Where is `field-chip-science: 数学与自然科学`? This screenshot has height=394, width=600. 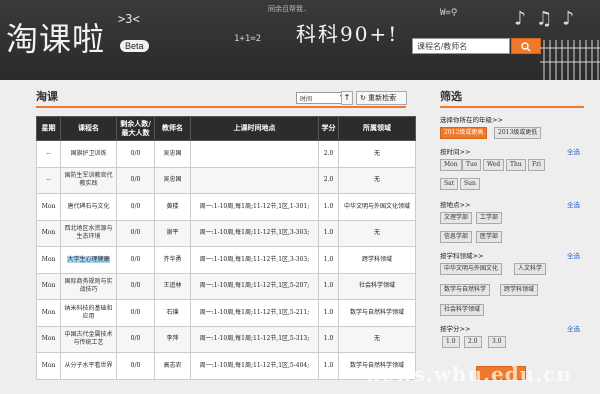 field-chip-science: 数学与自然科学 is located at coordinates (465, 290).